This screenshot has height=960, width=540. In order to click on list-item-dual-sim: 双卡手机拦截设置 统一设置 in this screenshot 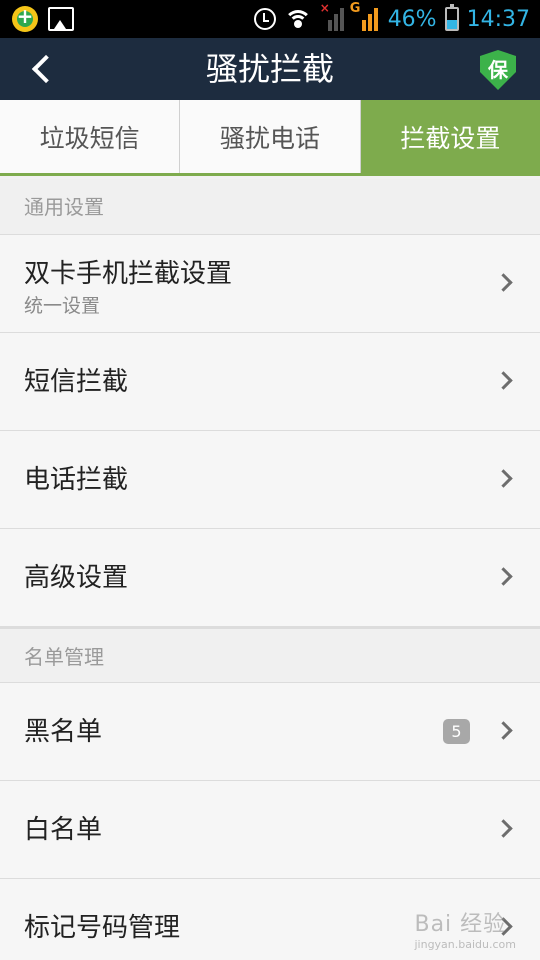, I will do `click(270, 284)`.